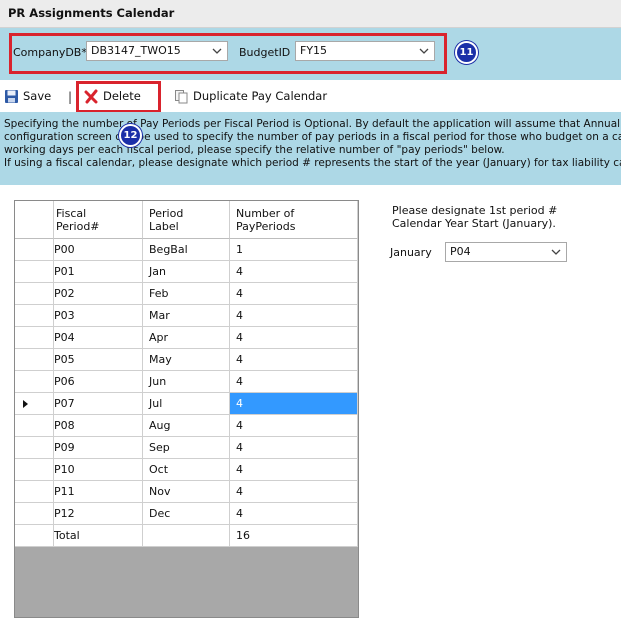 Image resolution: width=621 pixels, height=618 pixels. Describe the element at coordinates (98, 294) in the screenshot. I see `cell-fiscal-period: P02` at that location.